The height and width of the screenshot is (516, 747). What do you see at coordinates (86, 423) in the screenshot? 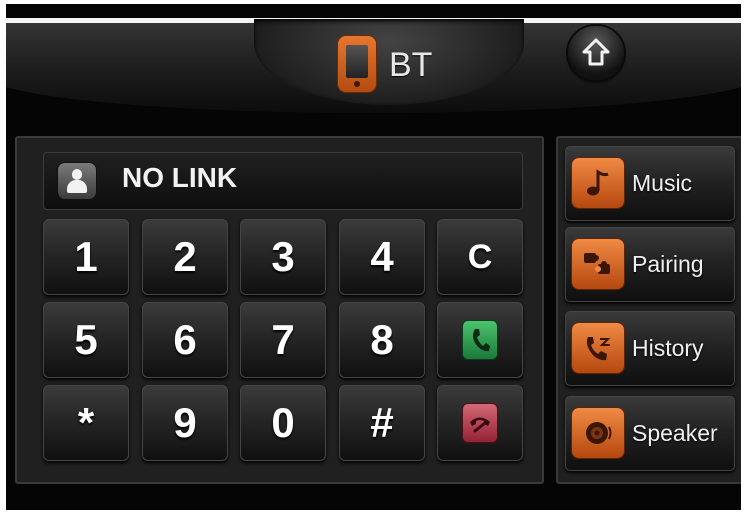
I see `key-star: *` at bounding box center [86, 423].